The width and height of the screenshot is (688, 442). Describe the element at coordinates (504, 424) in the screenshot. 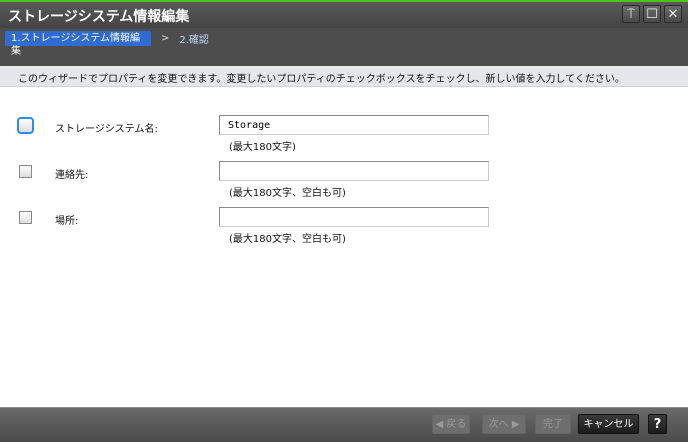

I see `next-button: 次へ ▶` at that location.